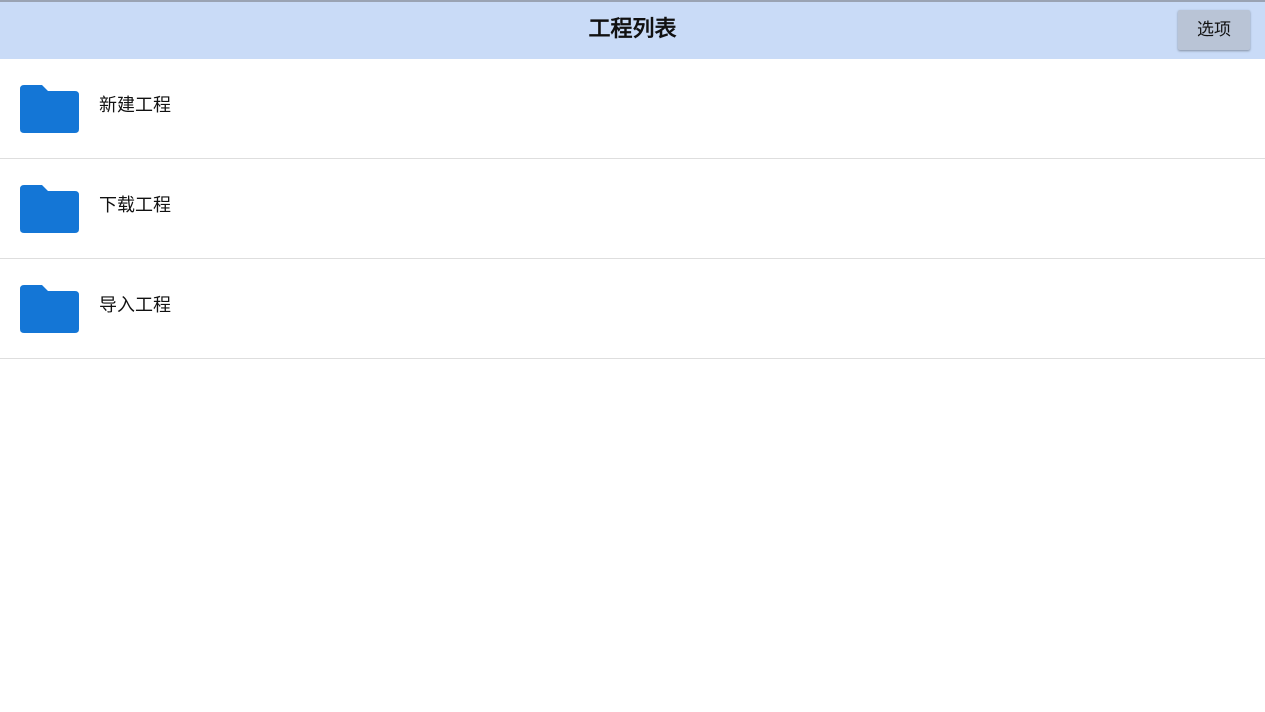 The height and width of the screenshot is (712, 1265). What do you see at coordinates (135, 205) in the screenshot?
I see `list-item-label: 下载工程` at bounding box center [135, 205].